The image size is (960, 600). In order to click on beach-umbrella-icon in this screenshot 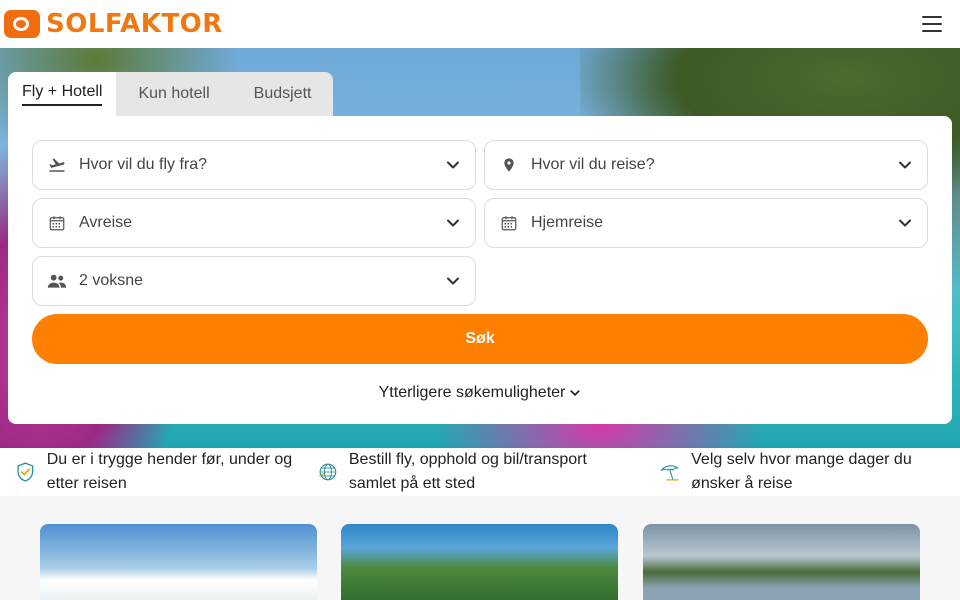, I will do `click(669, 473)`.